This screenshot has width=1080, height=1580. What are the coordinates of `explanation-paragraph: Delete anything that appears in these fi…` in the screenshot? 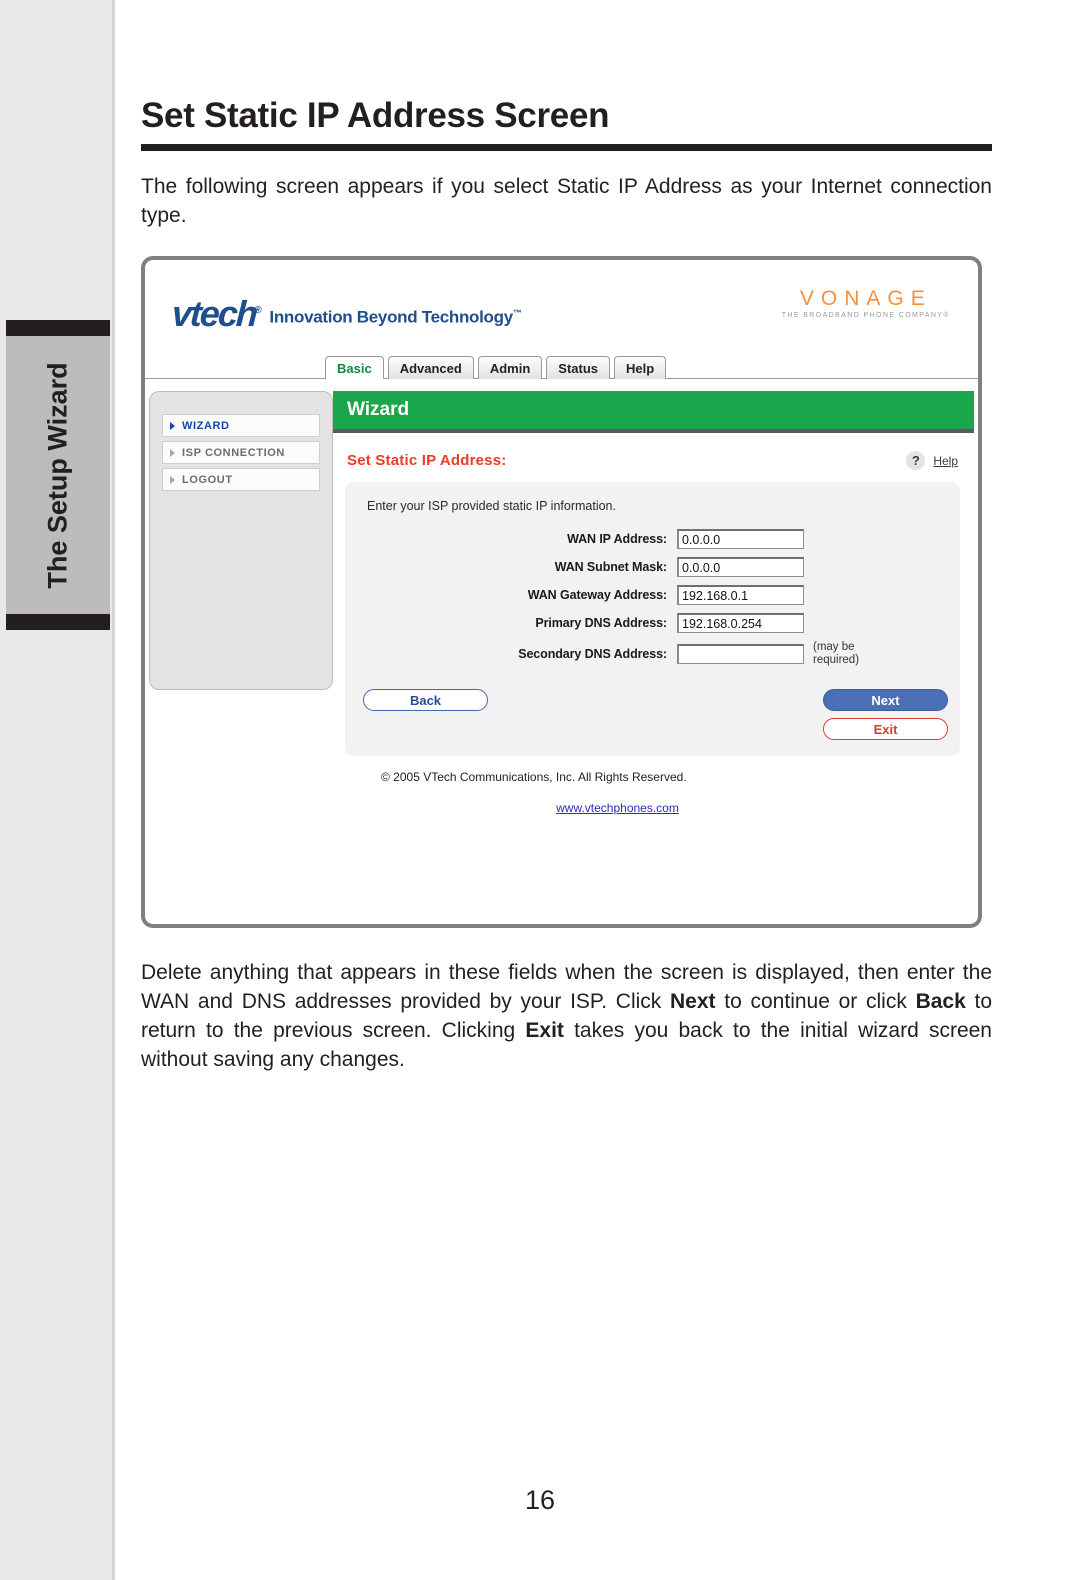 It's located at (566, 1001).